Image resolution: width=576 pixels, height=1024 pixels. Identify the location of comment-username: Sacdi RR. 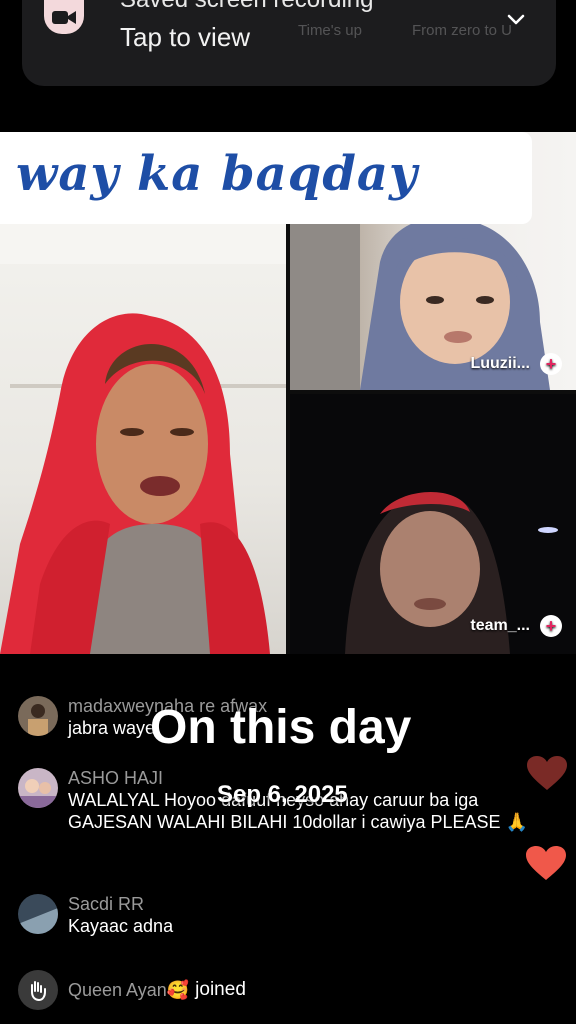
(106, 904).